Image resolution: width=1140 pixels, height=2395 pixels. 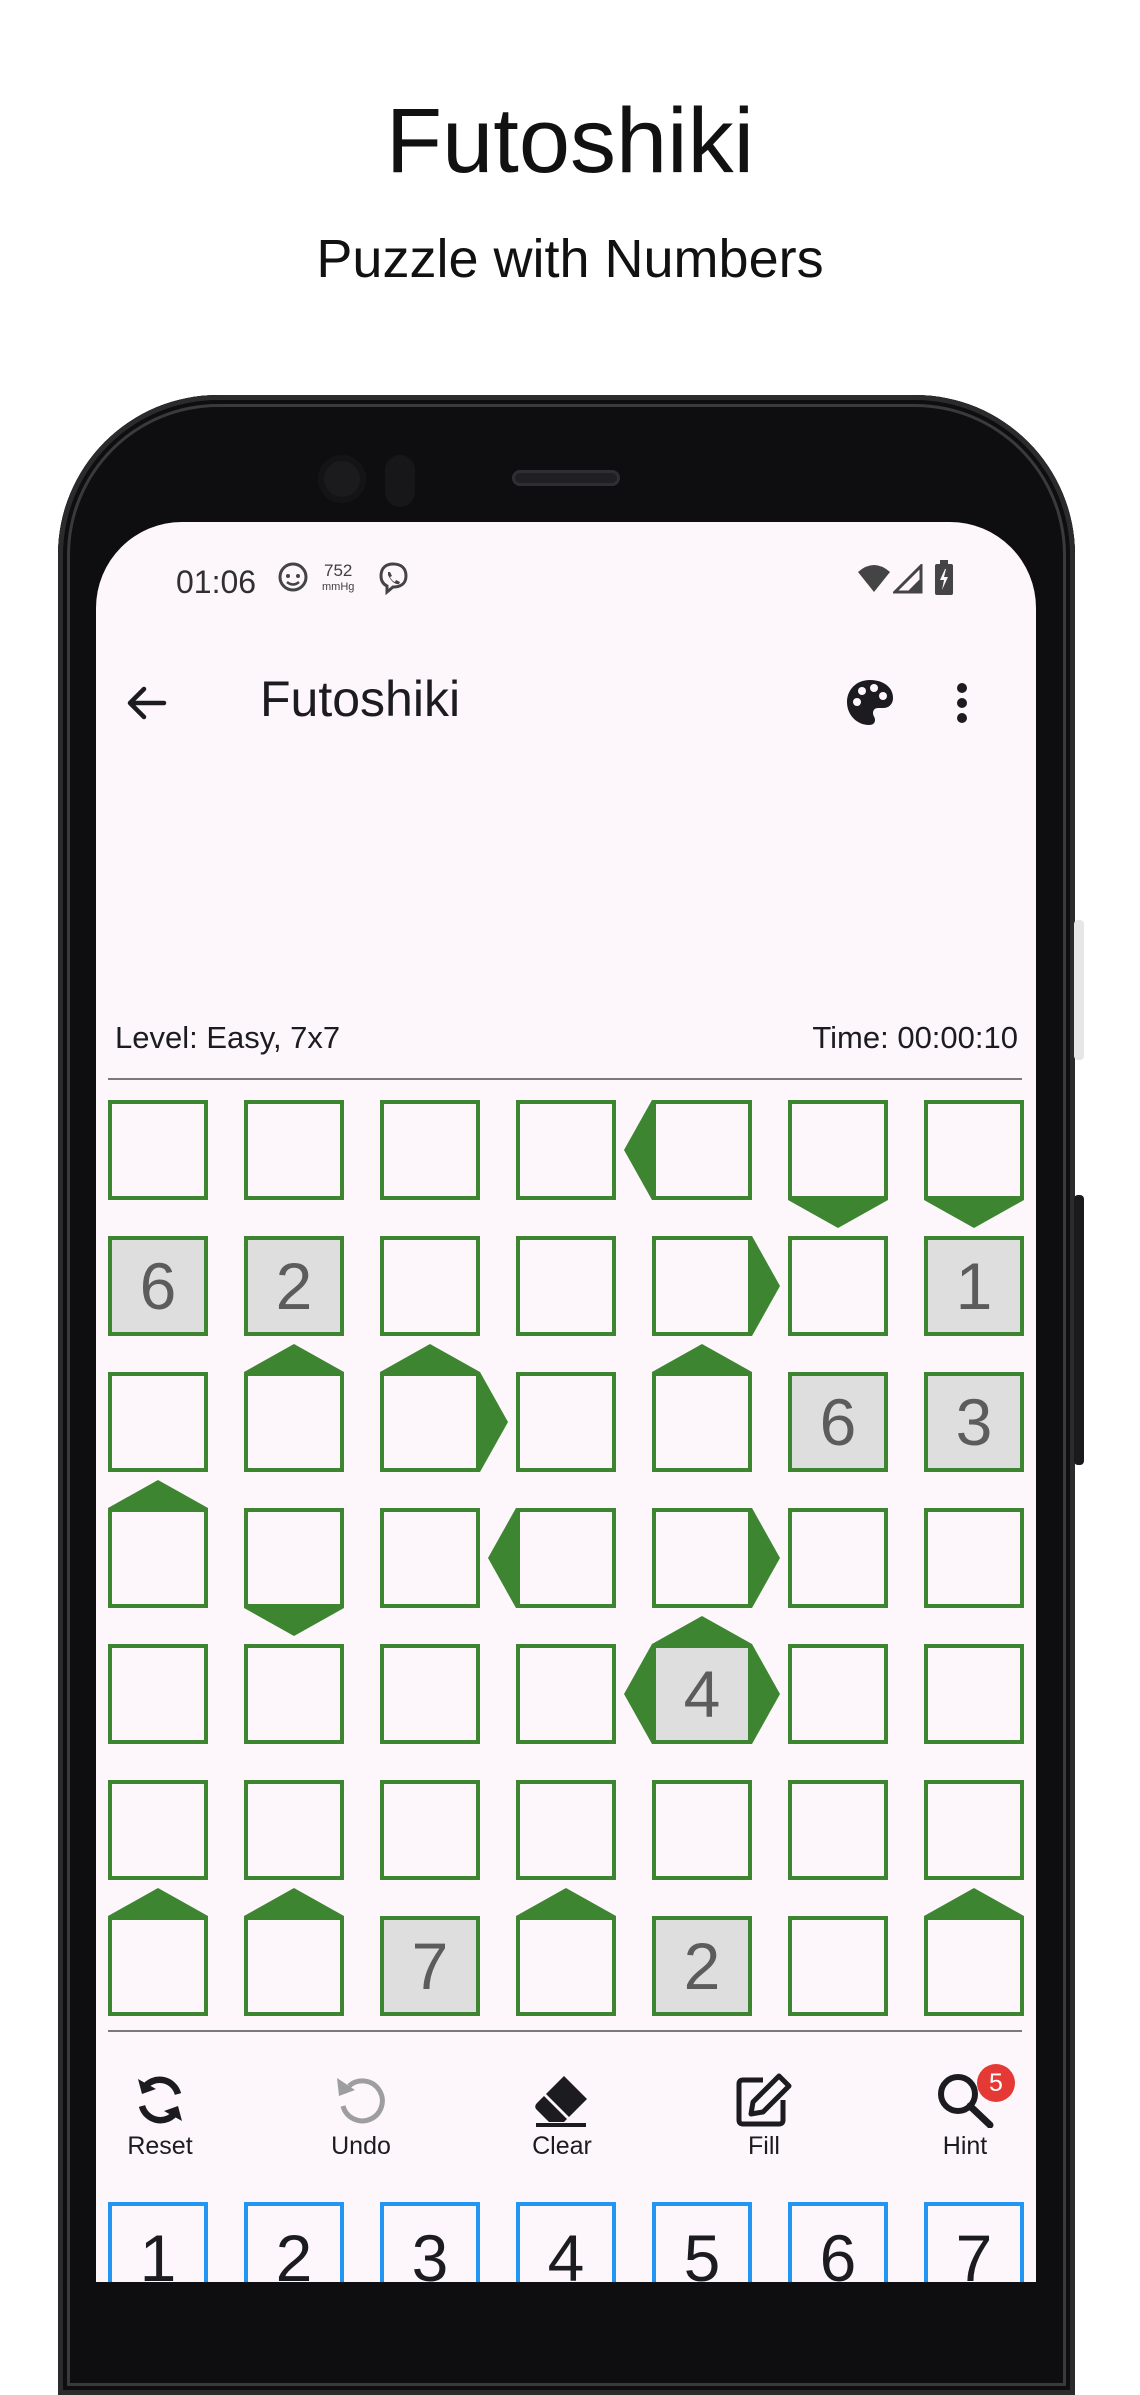 What do you see at coordinates (158, 1830) in the screenshot?
I see `board-cell-r6c1` at bounding box center [158, 1830].